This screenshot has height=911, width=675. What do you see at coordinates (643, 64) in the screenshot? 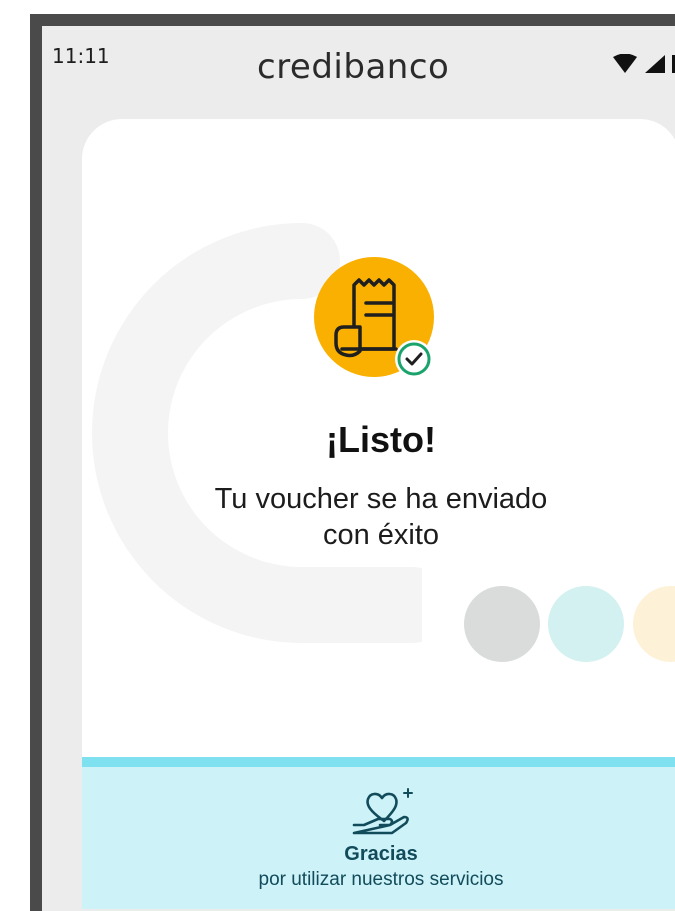
I see `status-icons` at bounding box center [643, 64].